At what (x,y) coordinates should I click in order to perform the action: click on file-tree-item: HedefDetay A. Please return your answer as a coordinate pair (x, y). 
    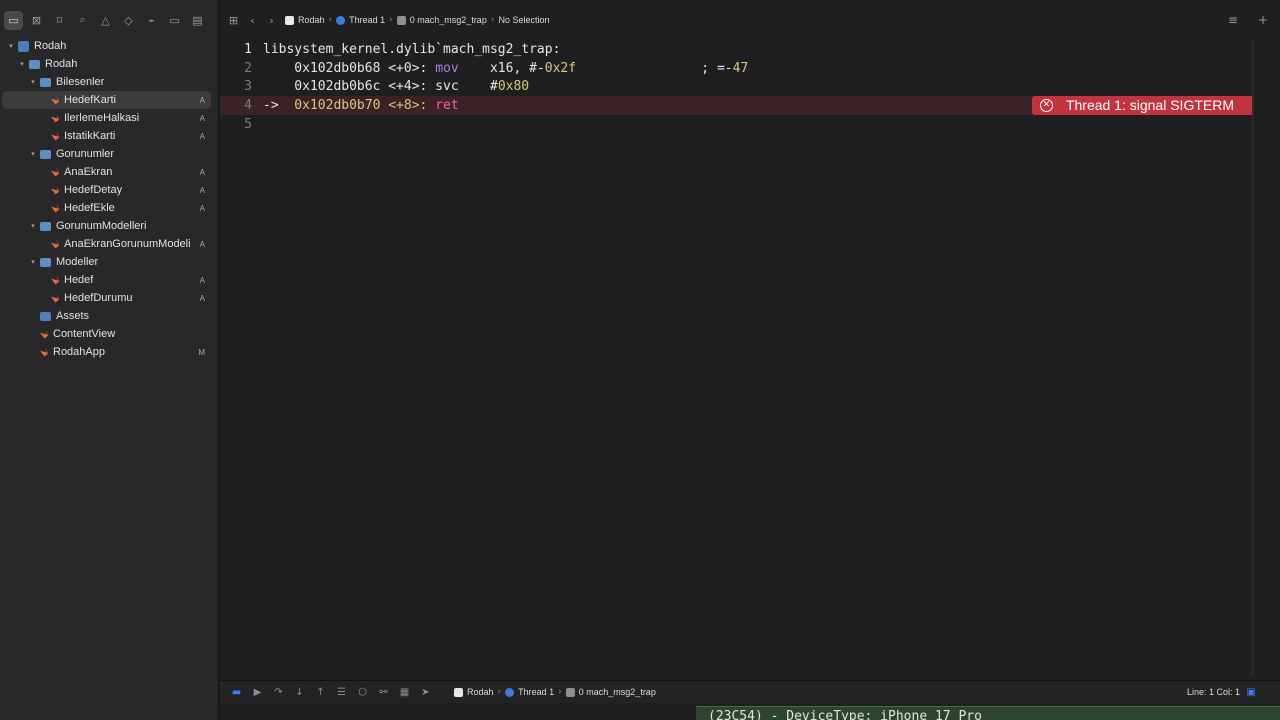
    Looking at the image, I should click on (106, 190).